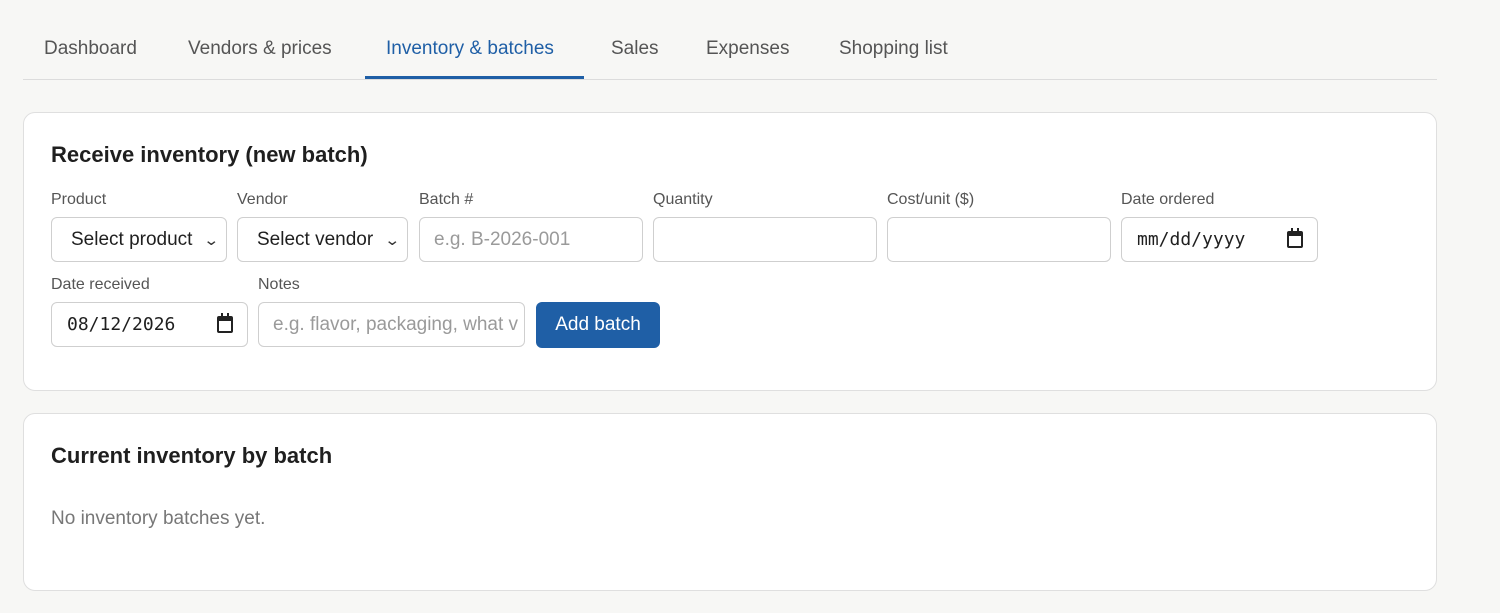 Image resolution: width=1500 pixels, height=613 pixels. Describe the element at coordinates (502, 239) in the screenshot. I see `batch-placeholder: e.g. B-2026-001` at that location.